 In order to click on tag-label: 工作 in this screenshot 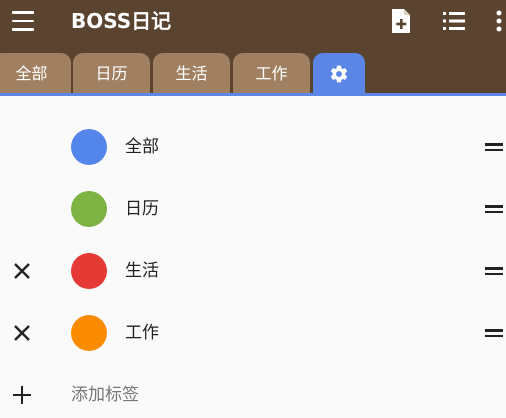, I will do `click(142, 333)`.